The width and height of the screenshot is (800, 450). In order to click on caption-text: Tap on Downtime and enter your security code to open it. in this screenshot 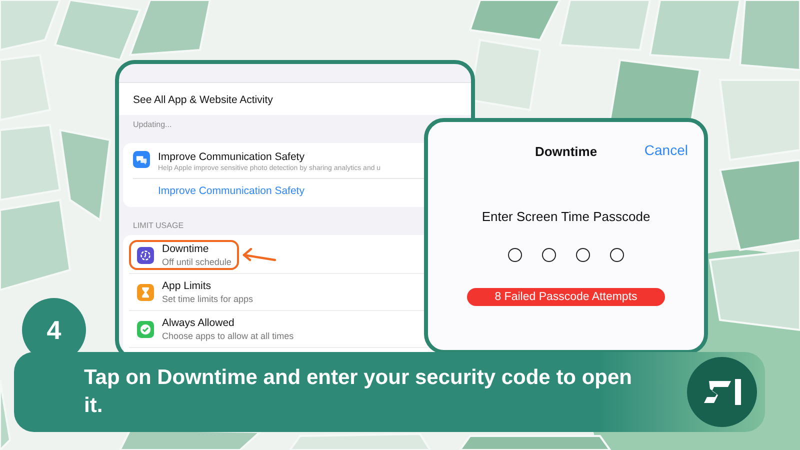, I will do `click(359, 392)`.